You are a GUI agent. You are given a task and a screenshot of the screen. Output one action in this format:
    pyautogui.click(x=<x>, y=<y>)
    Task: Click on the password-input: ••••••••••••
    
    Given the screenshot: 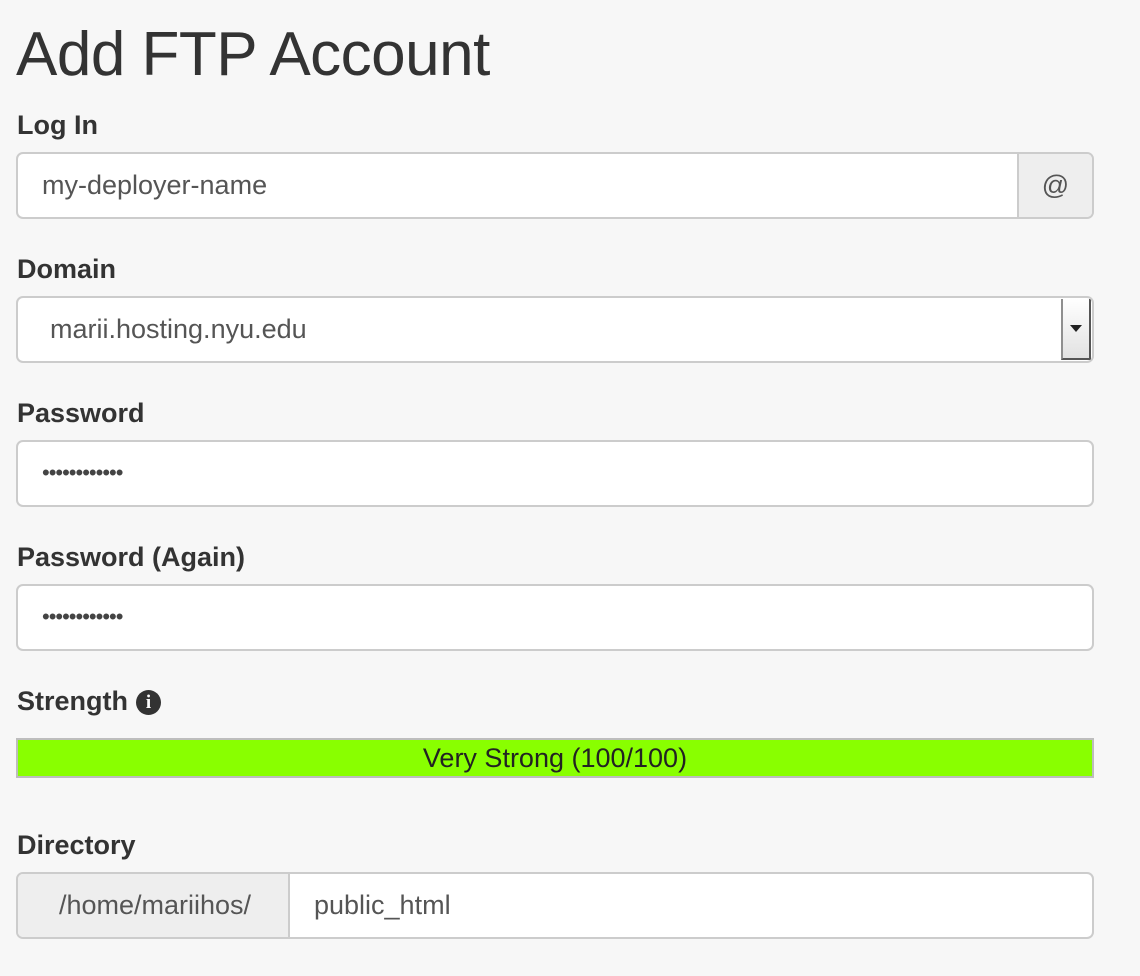 What is the action you would take?
    pyautogui.click(x=555, y=473)
    